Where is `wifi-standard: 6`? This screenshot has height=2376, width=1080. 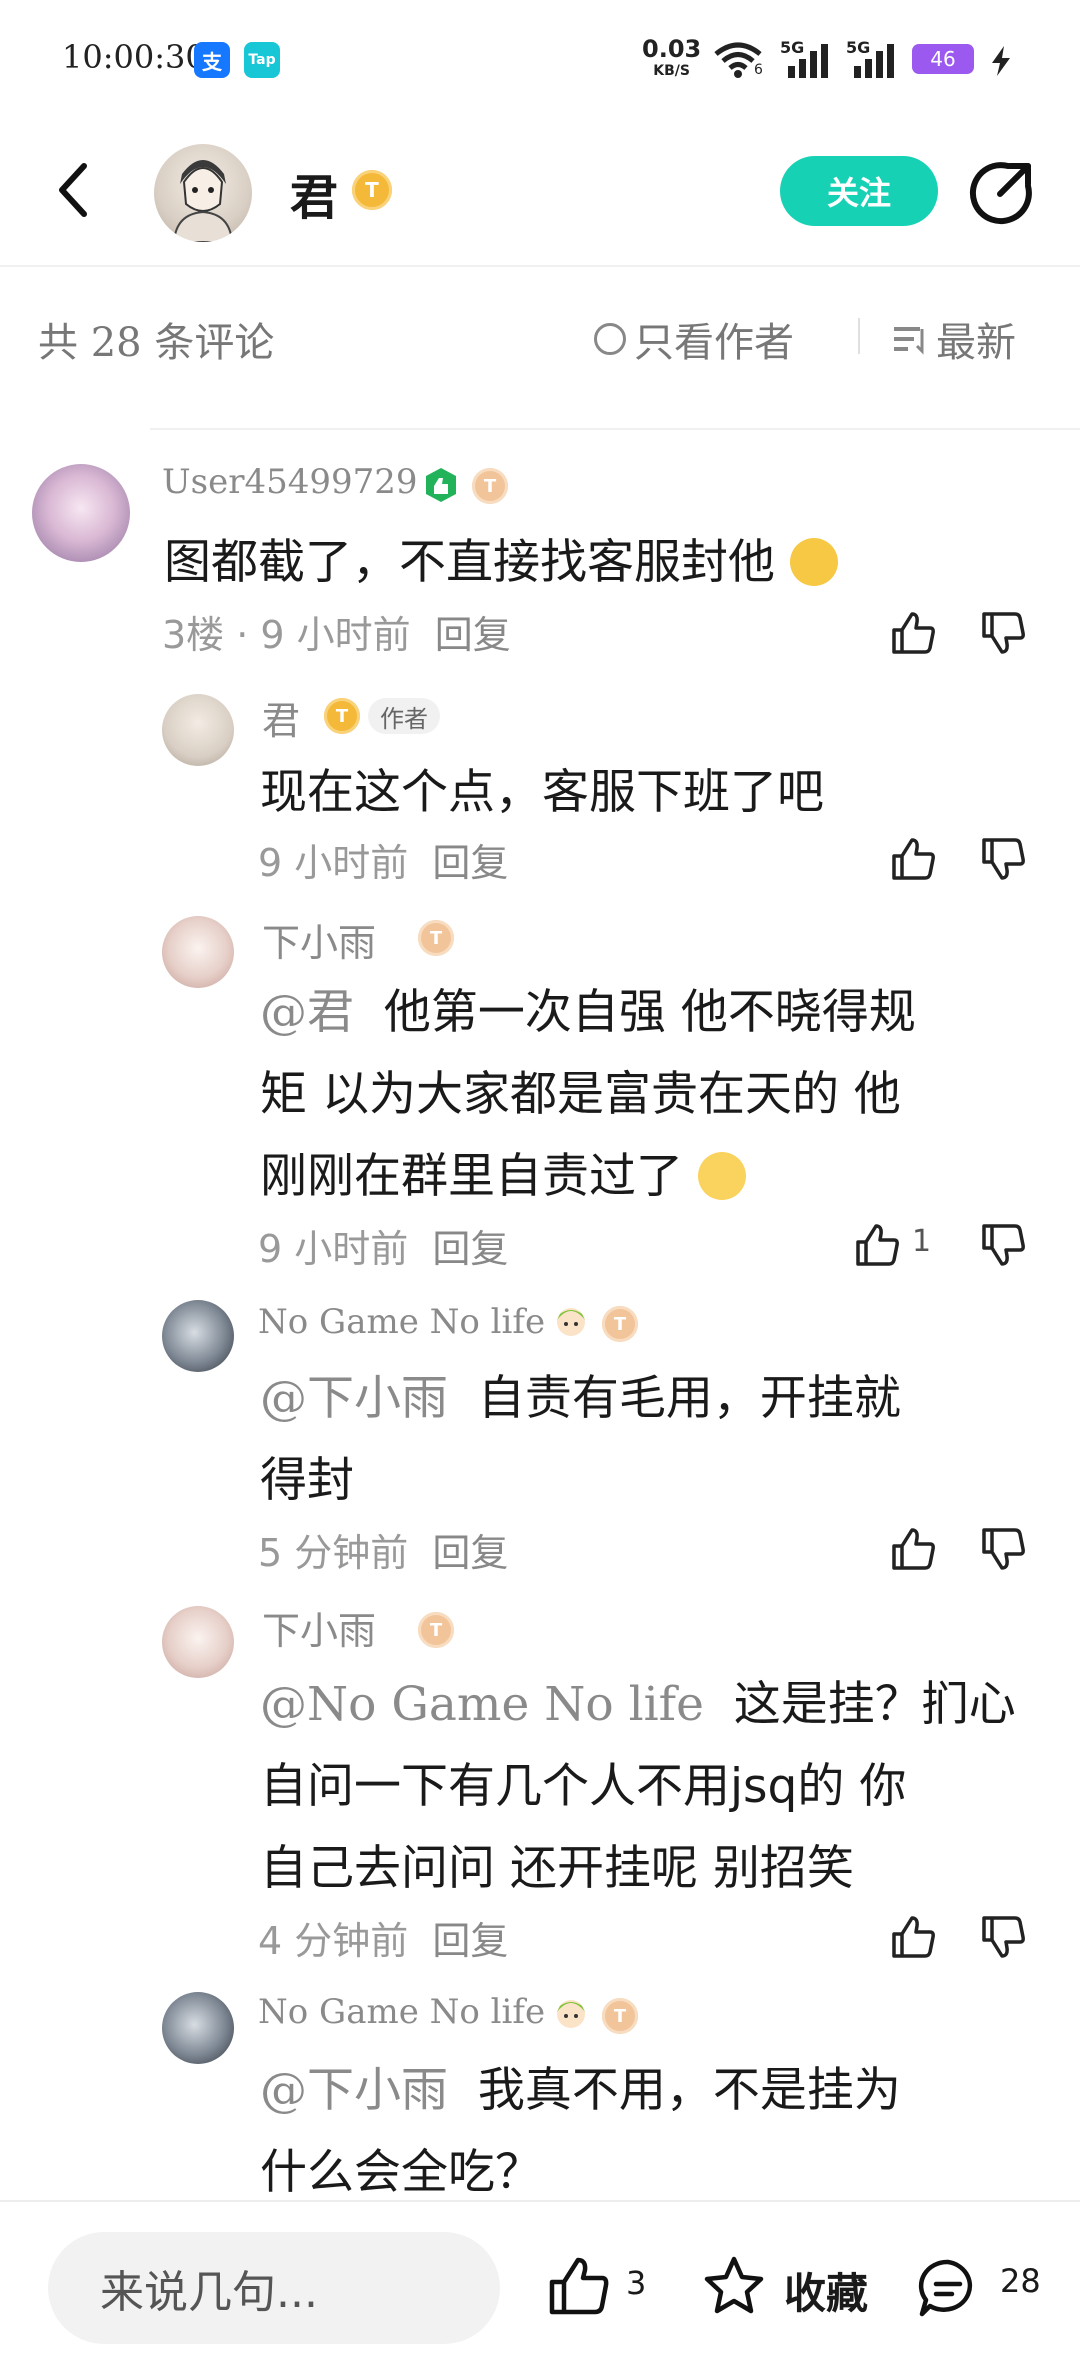
wifi-standard: 6 is located at coordinates (758, 70).